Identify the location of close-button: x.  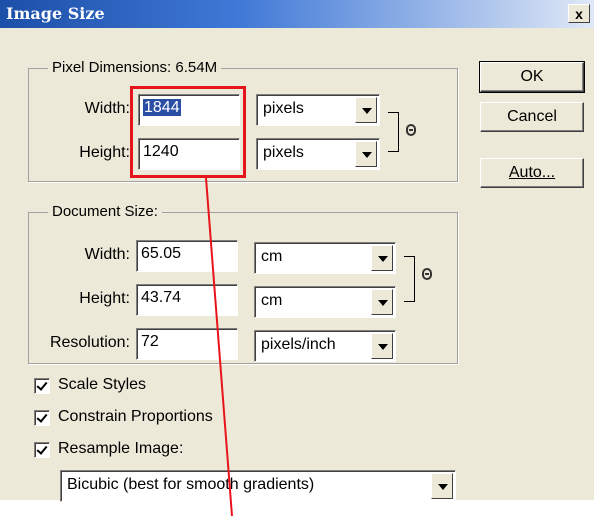
(579, 13).